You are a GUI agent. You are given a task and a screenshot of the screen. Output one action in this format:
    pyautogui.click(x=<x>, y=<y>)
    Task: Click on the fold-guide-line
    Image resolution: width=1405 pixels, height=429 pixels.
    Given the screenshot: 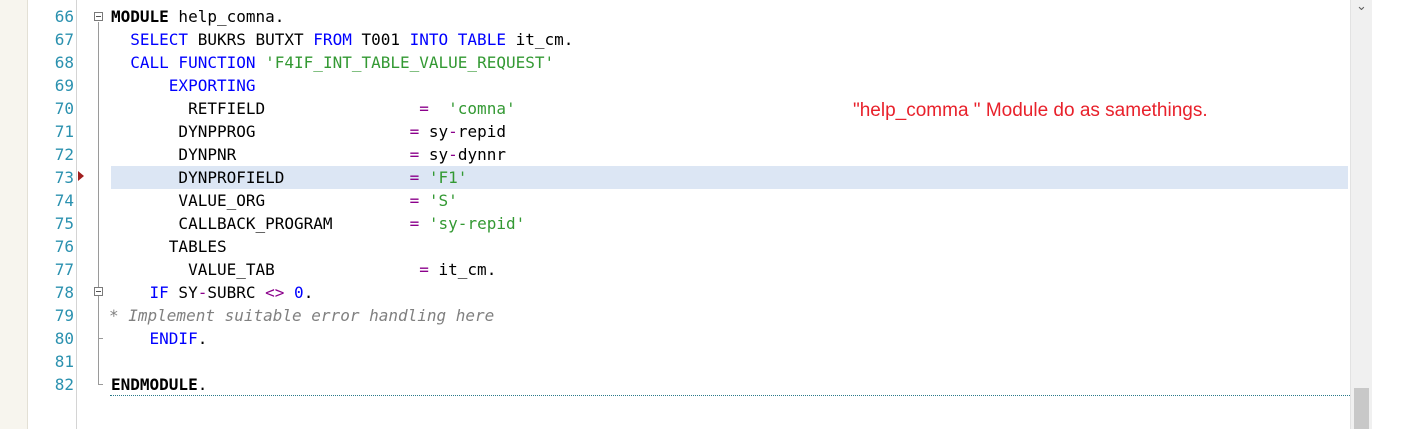 What is the action you would take?
    pyautogui.click(x=98, y=203)
    